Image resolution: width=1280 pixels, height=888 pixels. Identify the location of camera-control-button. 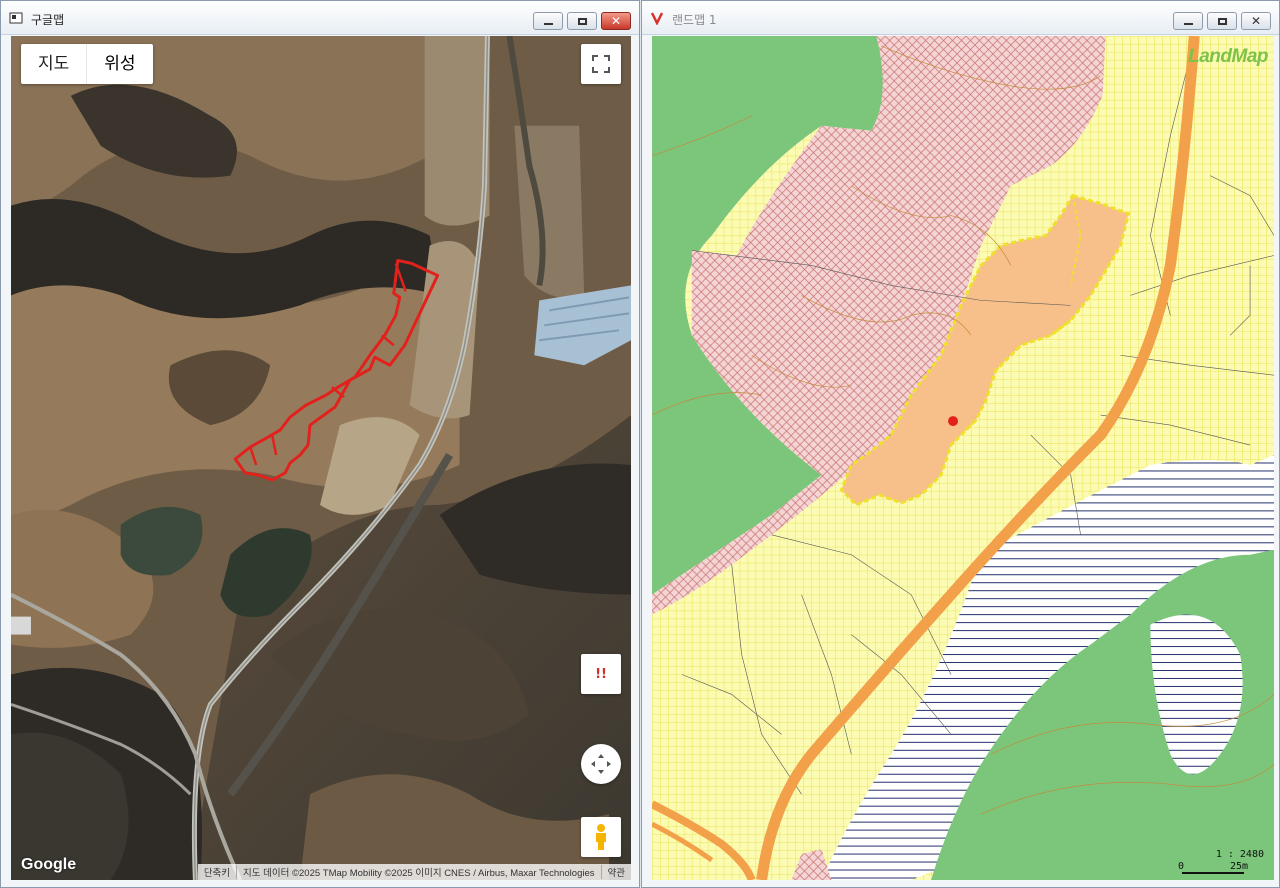
(601, 764).